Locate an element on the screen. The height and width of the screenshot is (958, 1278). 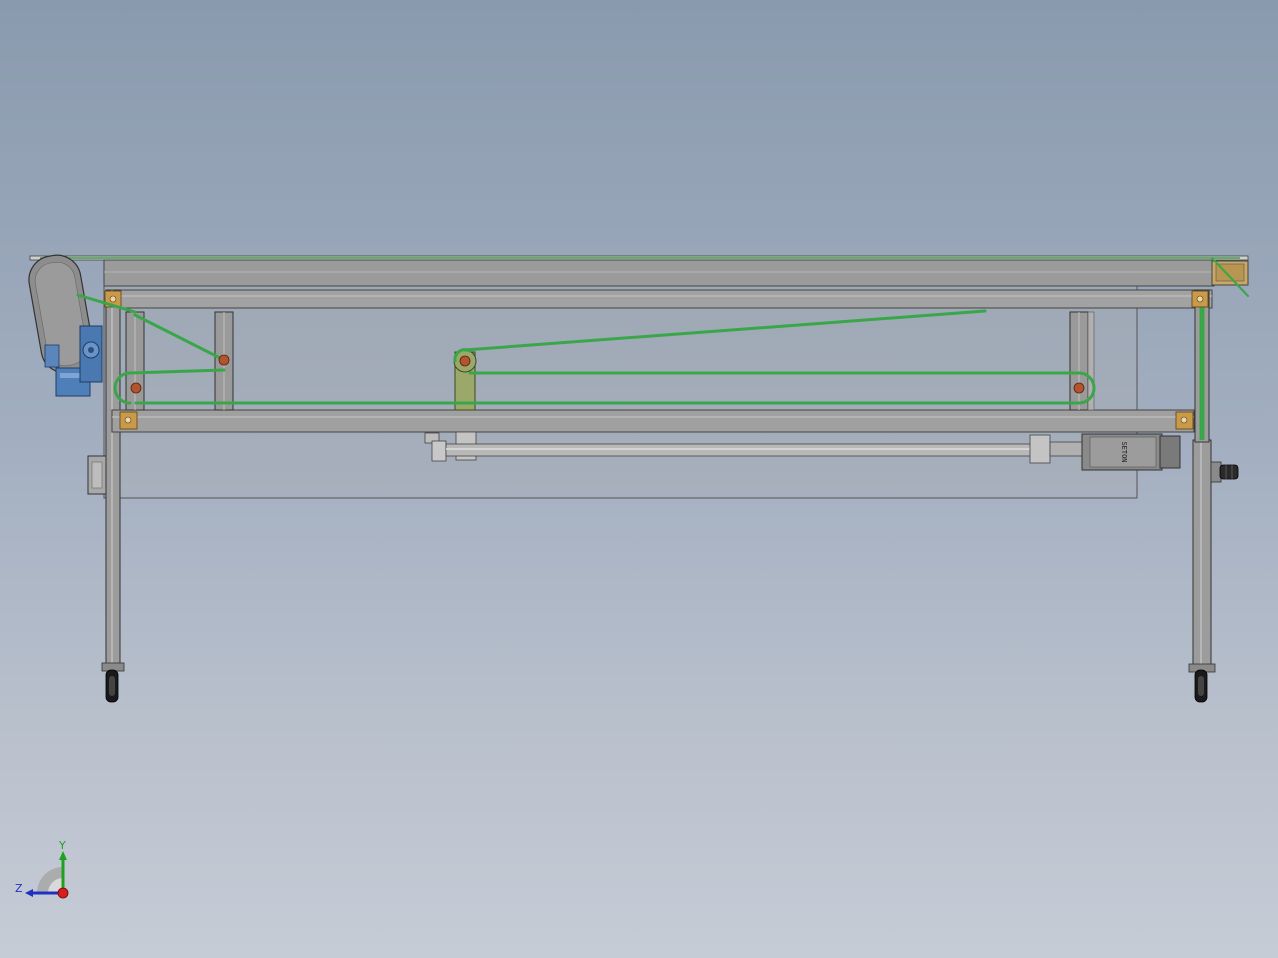
upper-frame-rail is located at coordinates (662, 299).